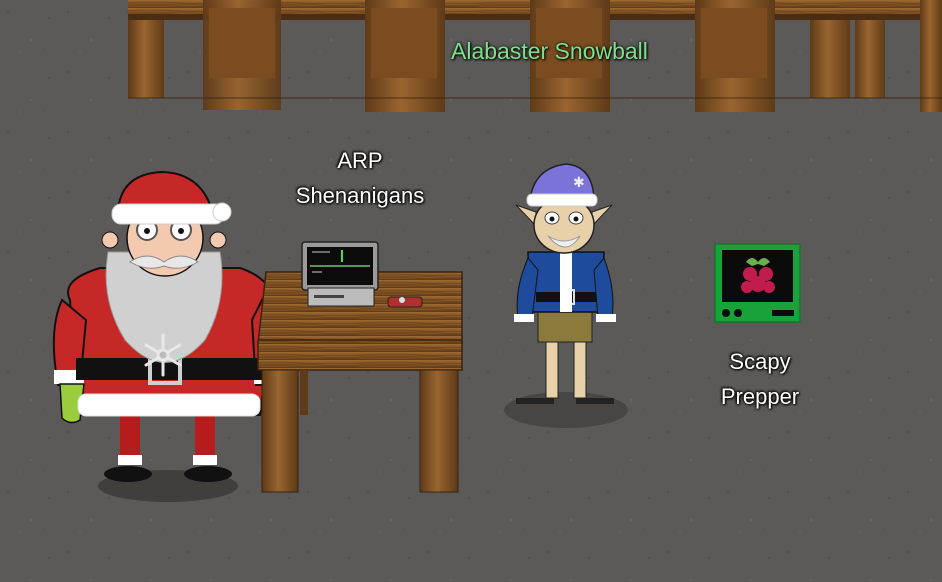 This screenshot has width=942, height=582. I want to click on arp-label-line2: Shenanigans, so click(360, 195).